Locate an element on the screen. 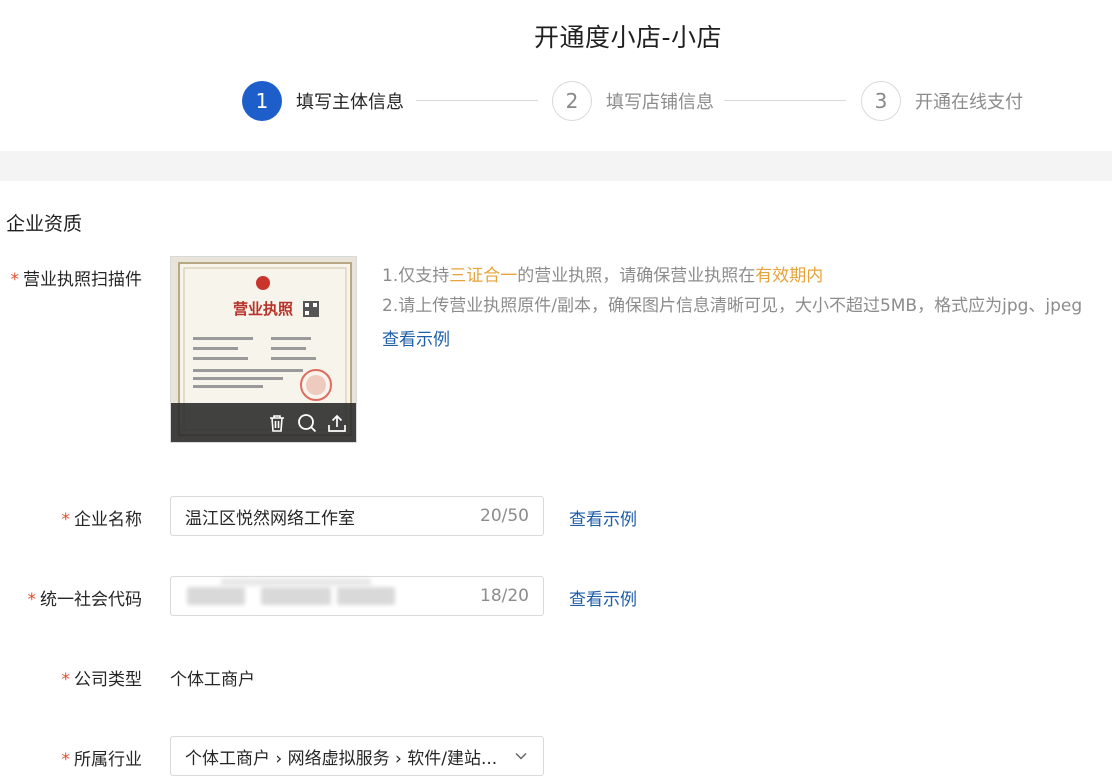  credit-code-example-link: 查看示例 is located at coordinates (603, 597).